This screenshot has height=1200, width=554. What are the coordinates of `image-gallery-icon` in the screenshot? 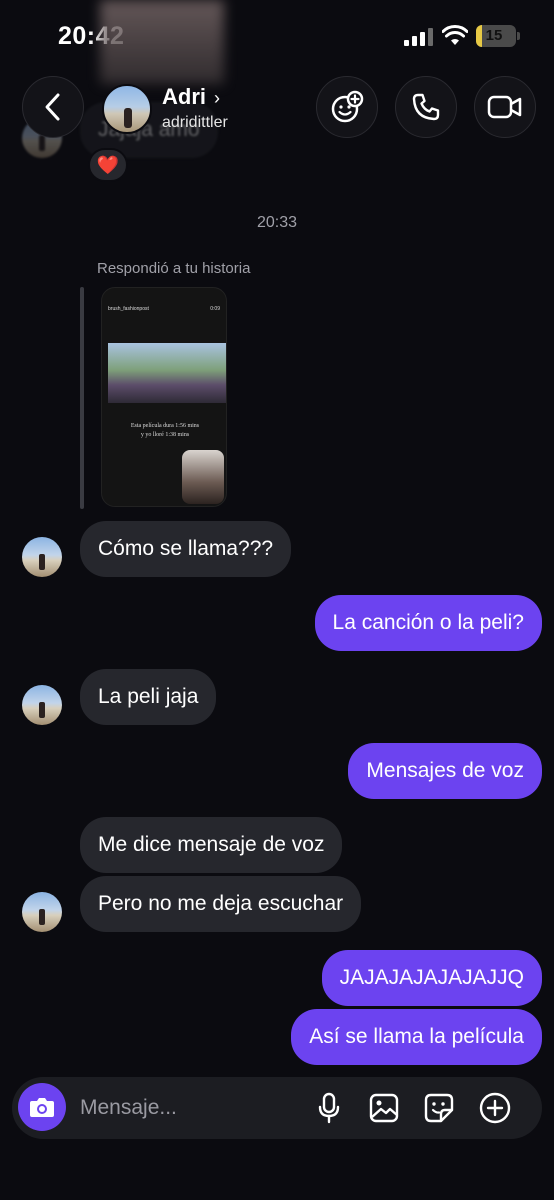 It's located at (384, 1108).